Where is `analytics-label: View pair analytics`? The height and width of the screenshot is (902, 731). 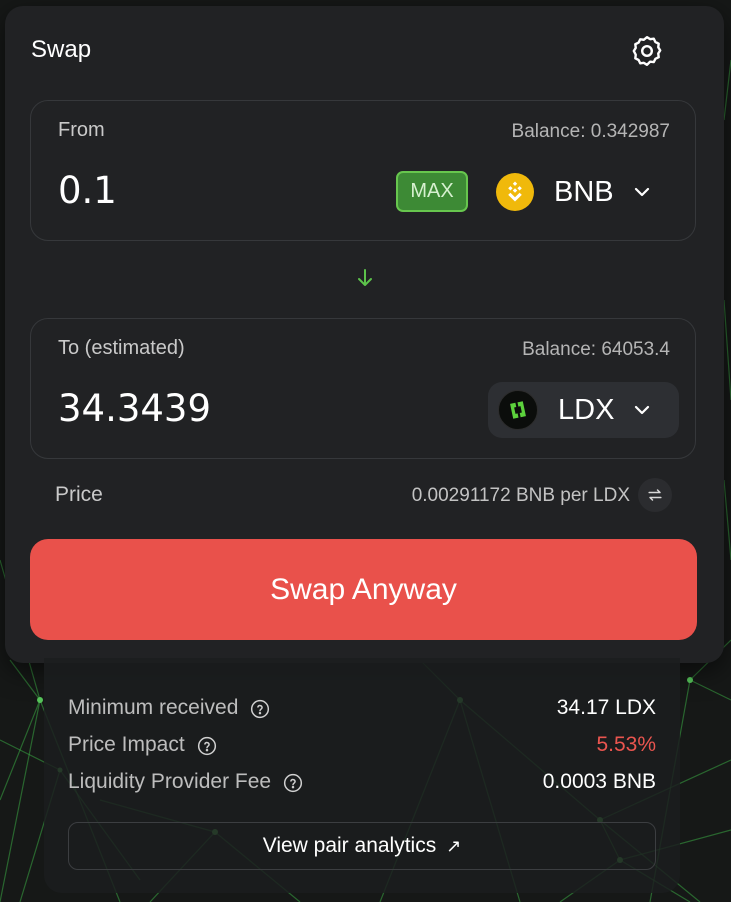 analytics-label: View pair analytics is located at coordinates (349, 845).